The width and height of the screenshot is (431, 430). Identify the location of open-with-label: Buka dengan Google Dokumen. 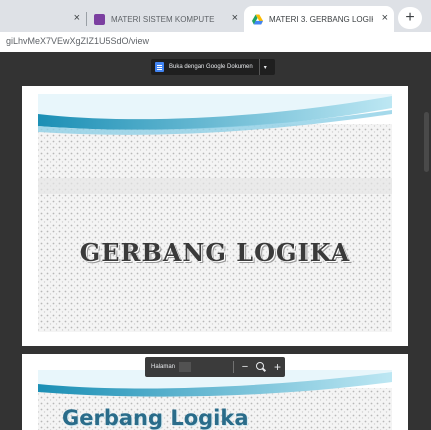
(211, 67).